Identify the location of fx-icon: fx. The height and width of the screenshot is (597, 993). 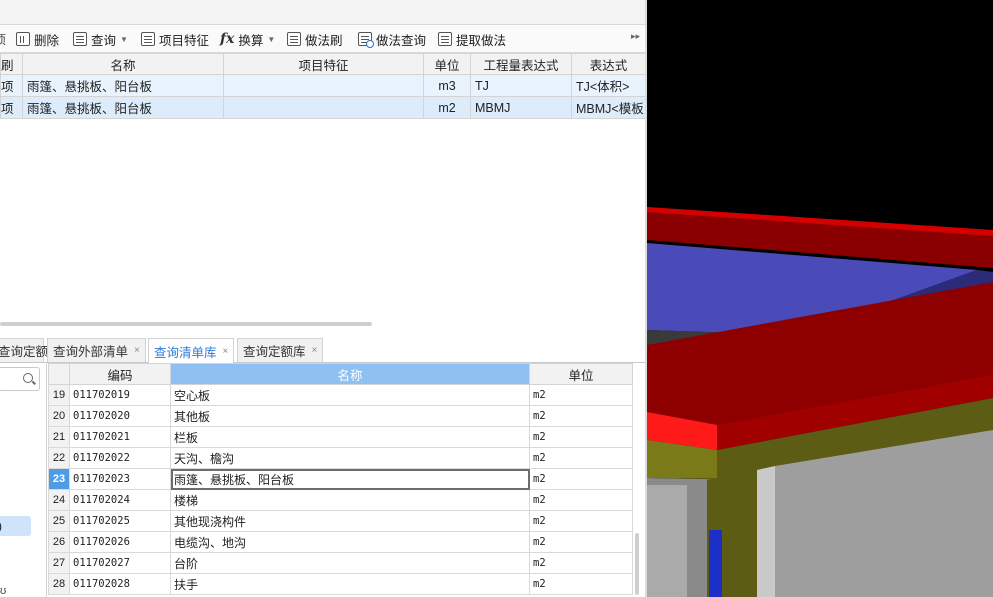
(227, 39).